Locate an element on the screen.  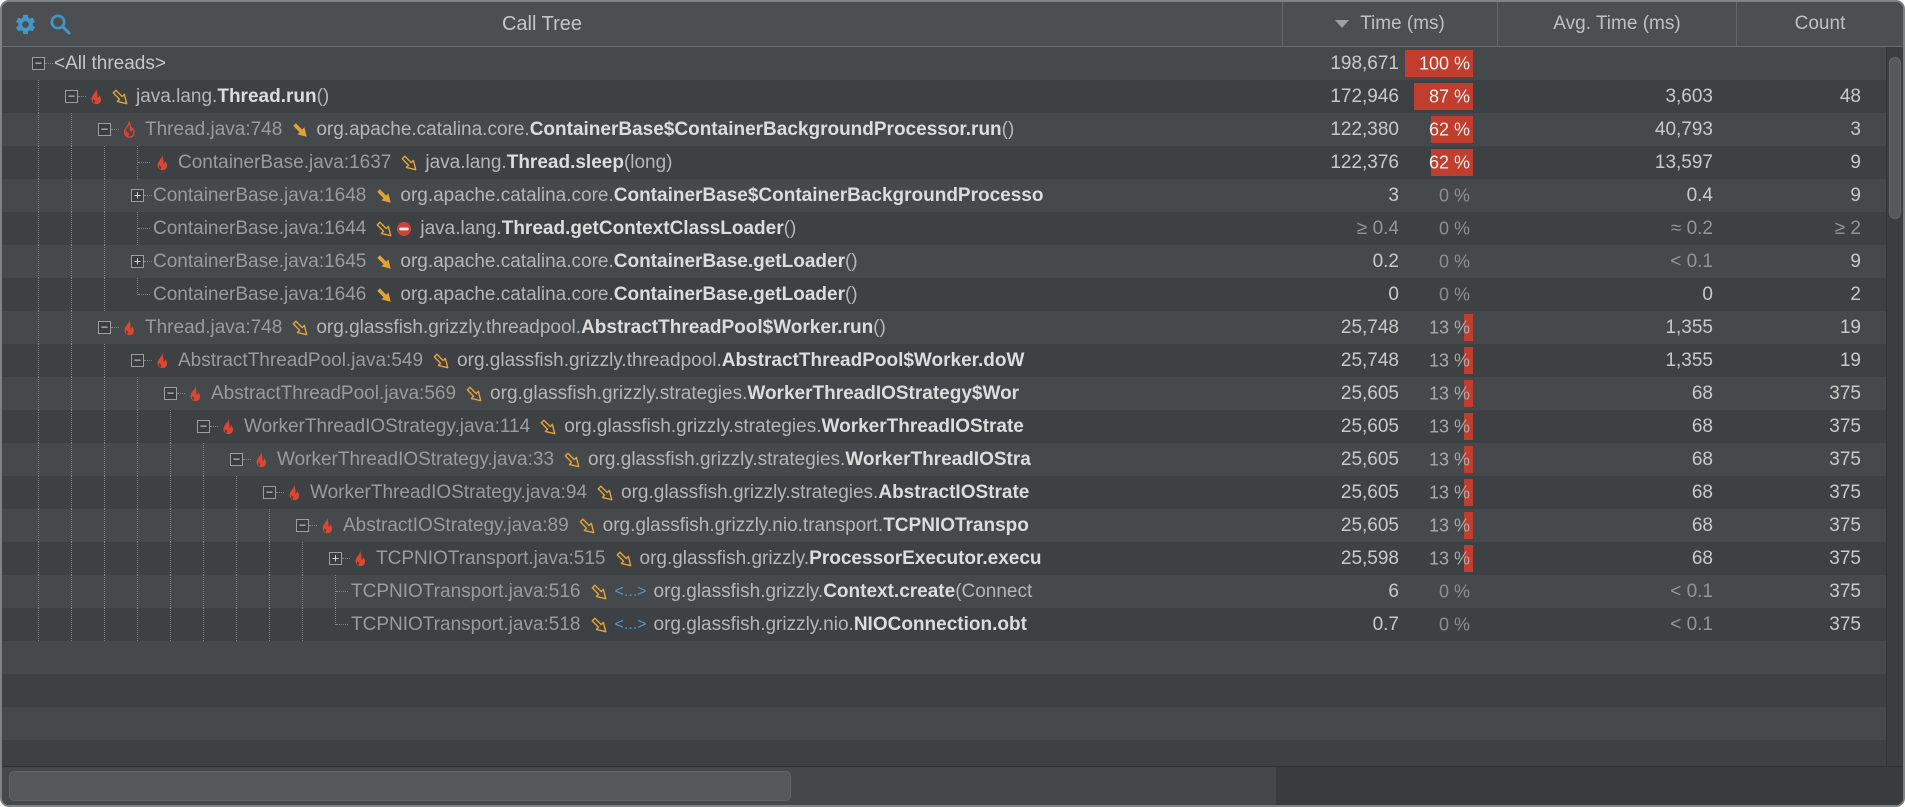
percent-label: 100 % is located at coordinates (1444, 63).